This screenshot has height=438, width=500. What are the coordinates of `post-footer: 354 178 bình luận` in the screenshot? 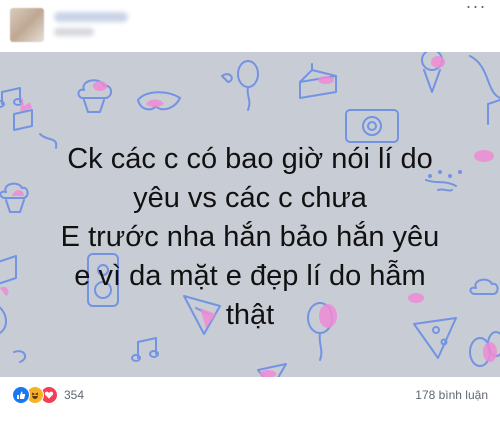 It's located at (250, 407).